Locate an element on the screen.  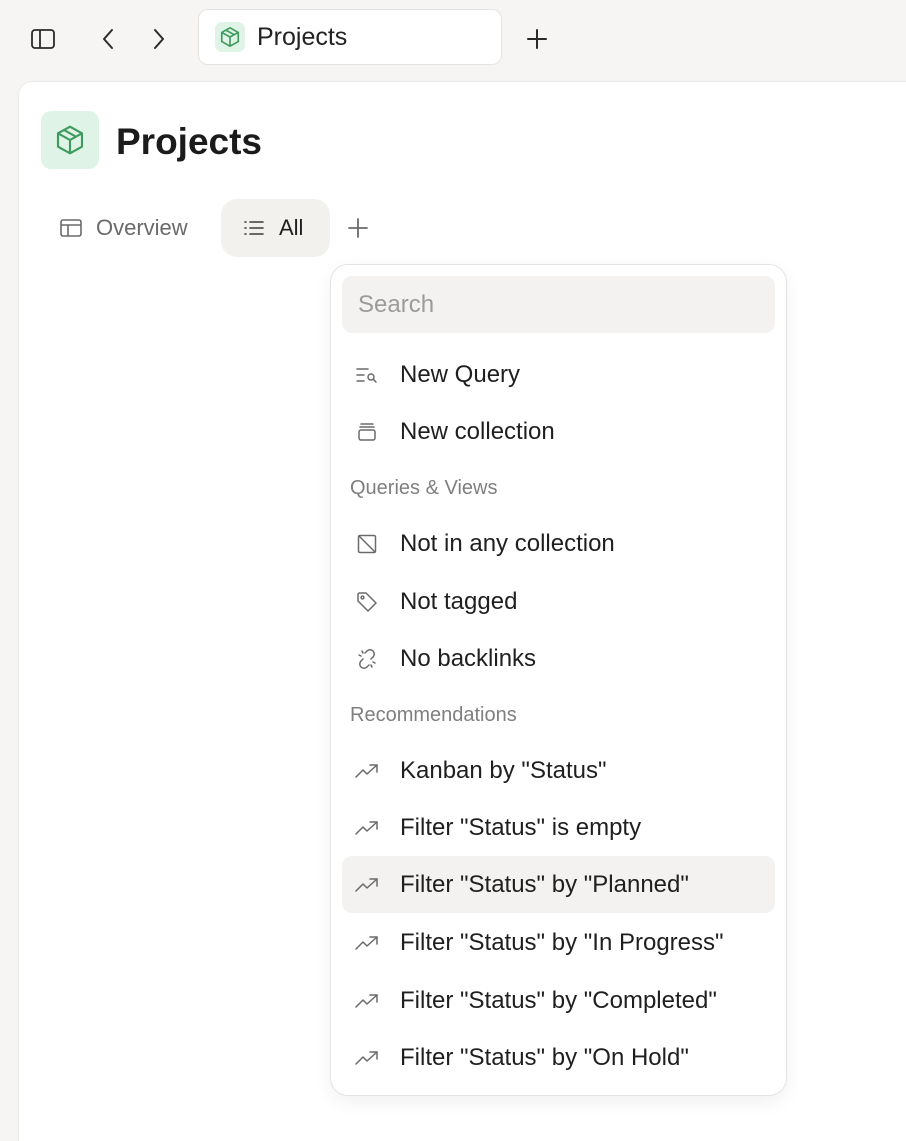
sidebar-toggle-button is located at coordinates (43, 39).